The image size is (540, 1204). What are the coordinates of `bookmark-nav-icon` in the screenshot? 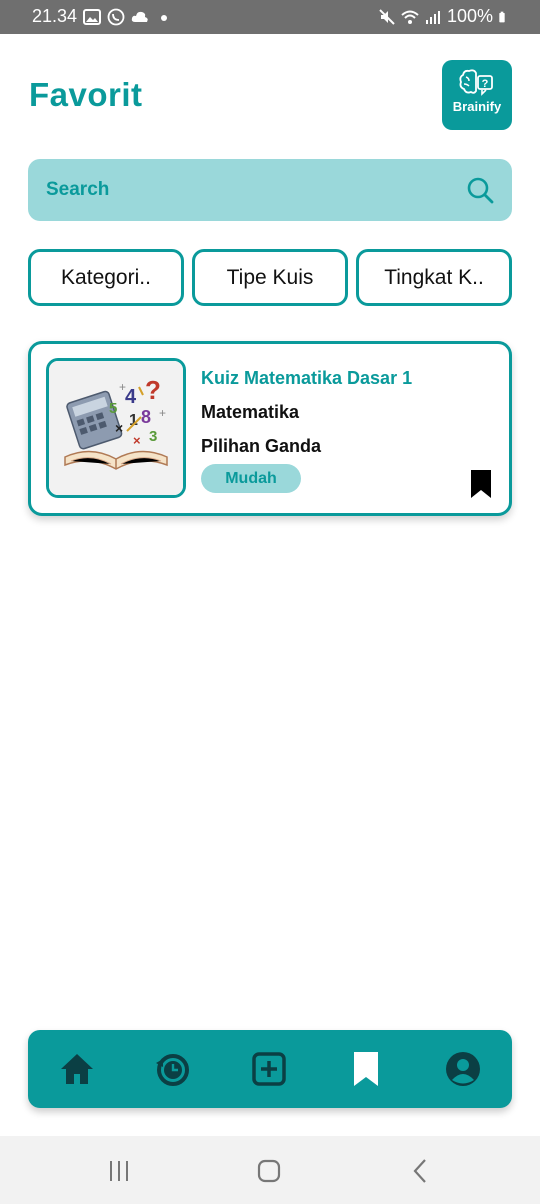 It's located at (366, 1069).